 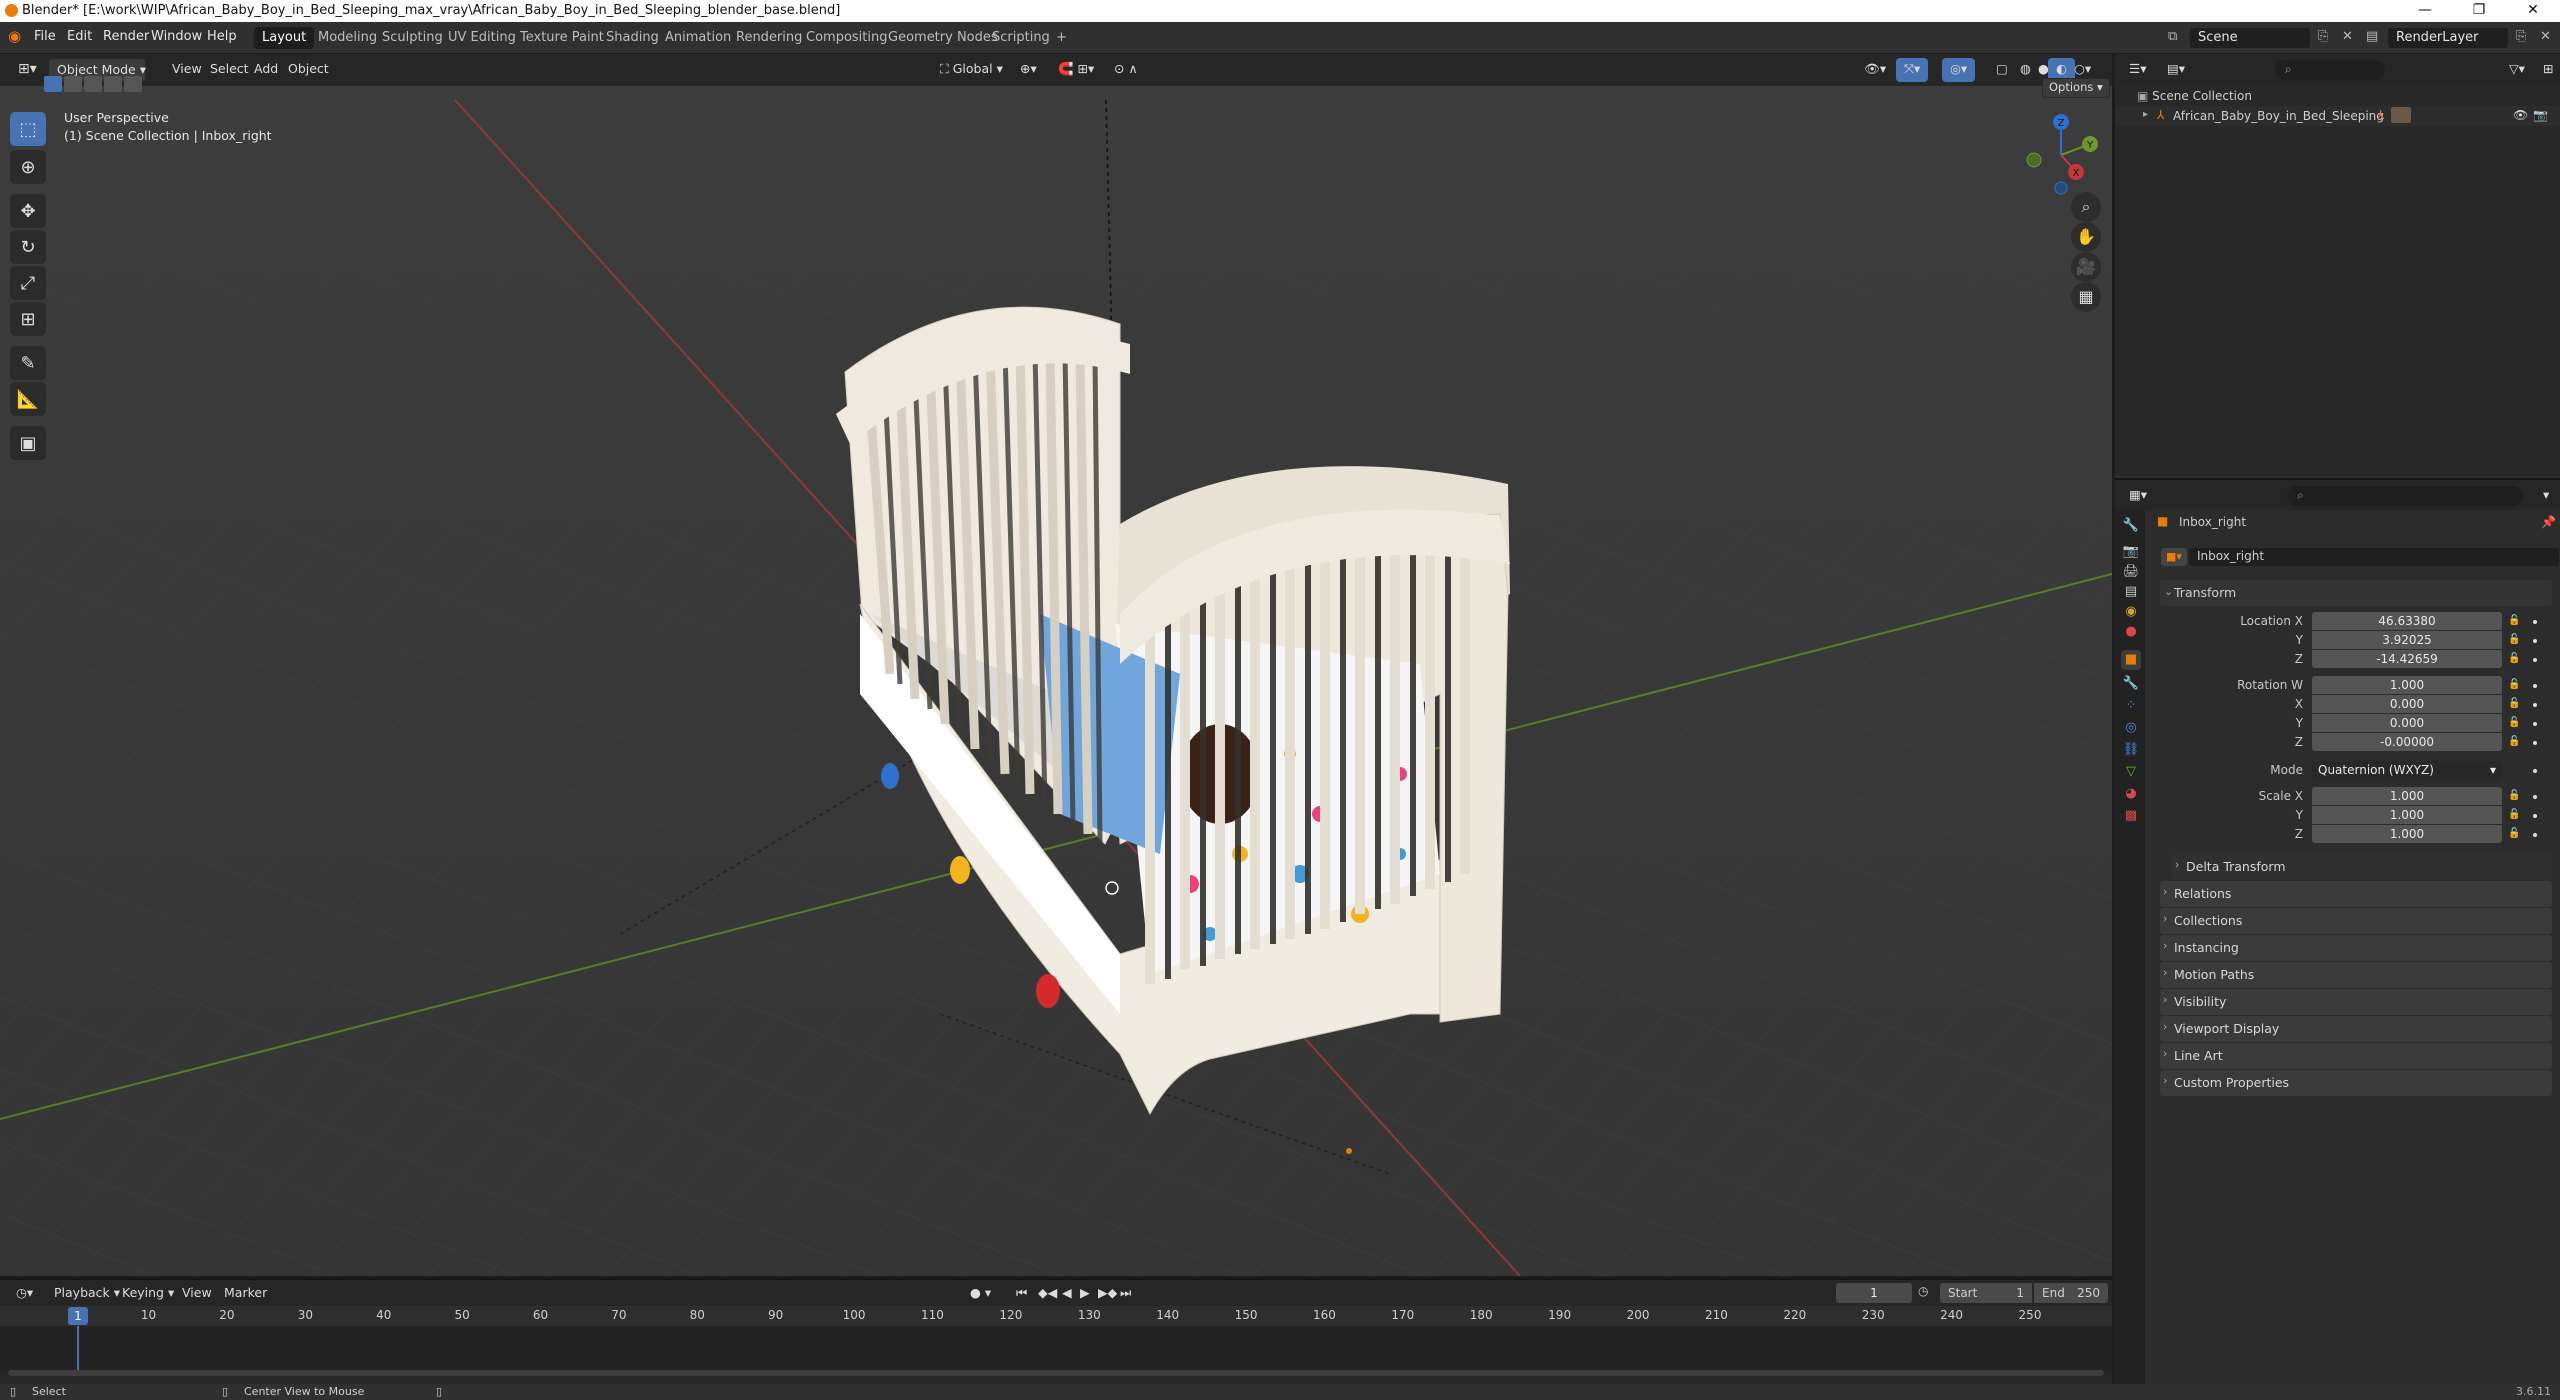 I want to click on scale-z-field: 1.000, so click(x=2407, y=834).